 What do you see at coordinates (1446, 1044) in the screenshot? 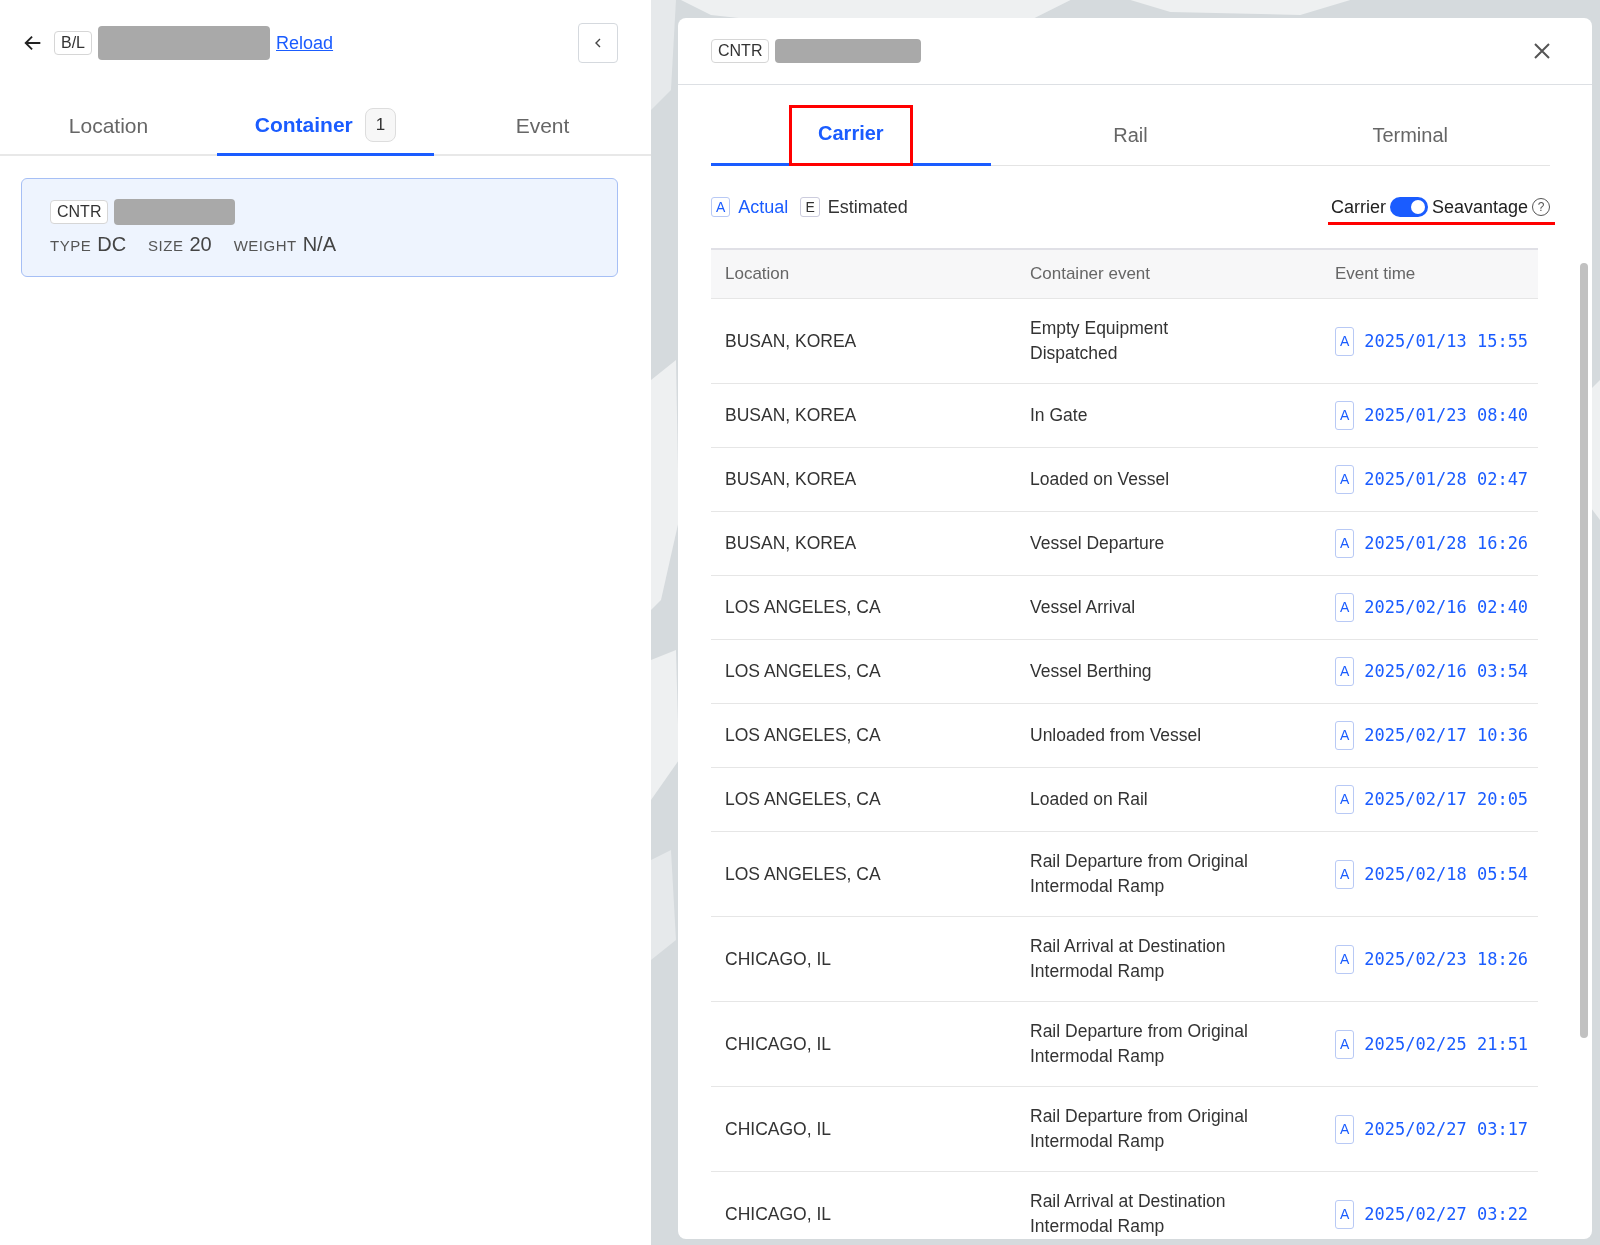
I see `event-time: 2025/02/25 21:51` at bounding box center [1446, 1044].